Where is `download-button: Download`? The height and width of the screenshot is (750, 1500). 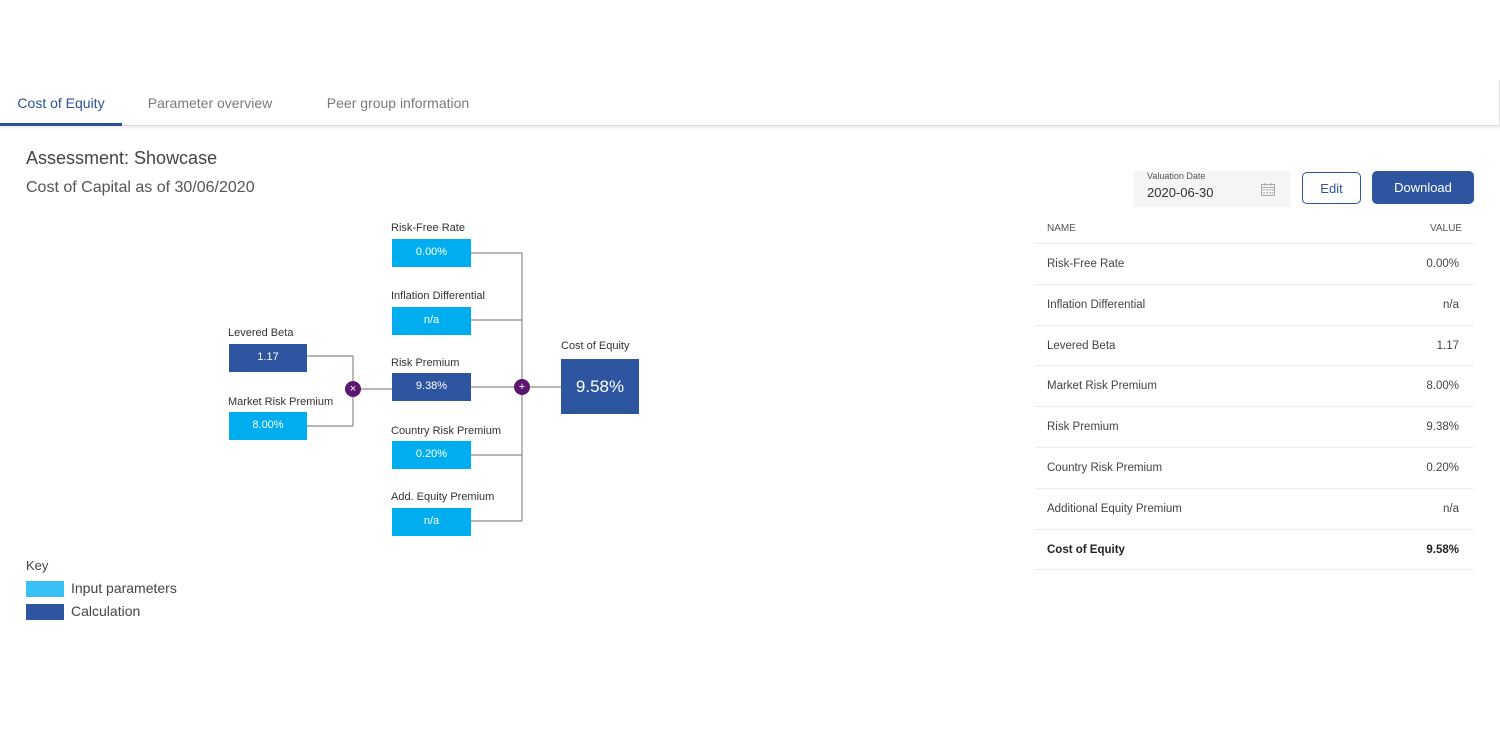
download-button: Download is located at coordinates (1423, 187).